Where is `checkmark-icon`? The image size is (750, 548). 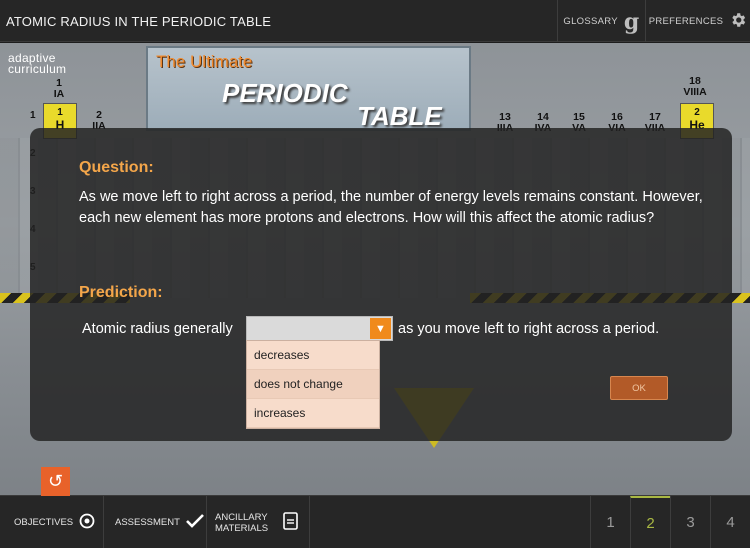 checkmark-icon is located at coordinates (195, 522).